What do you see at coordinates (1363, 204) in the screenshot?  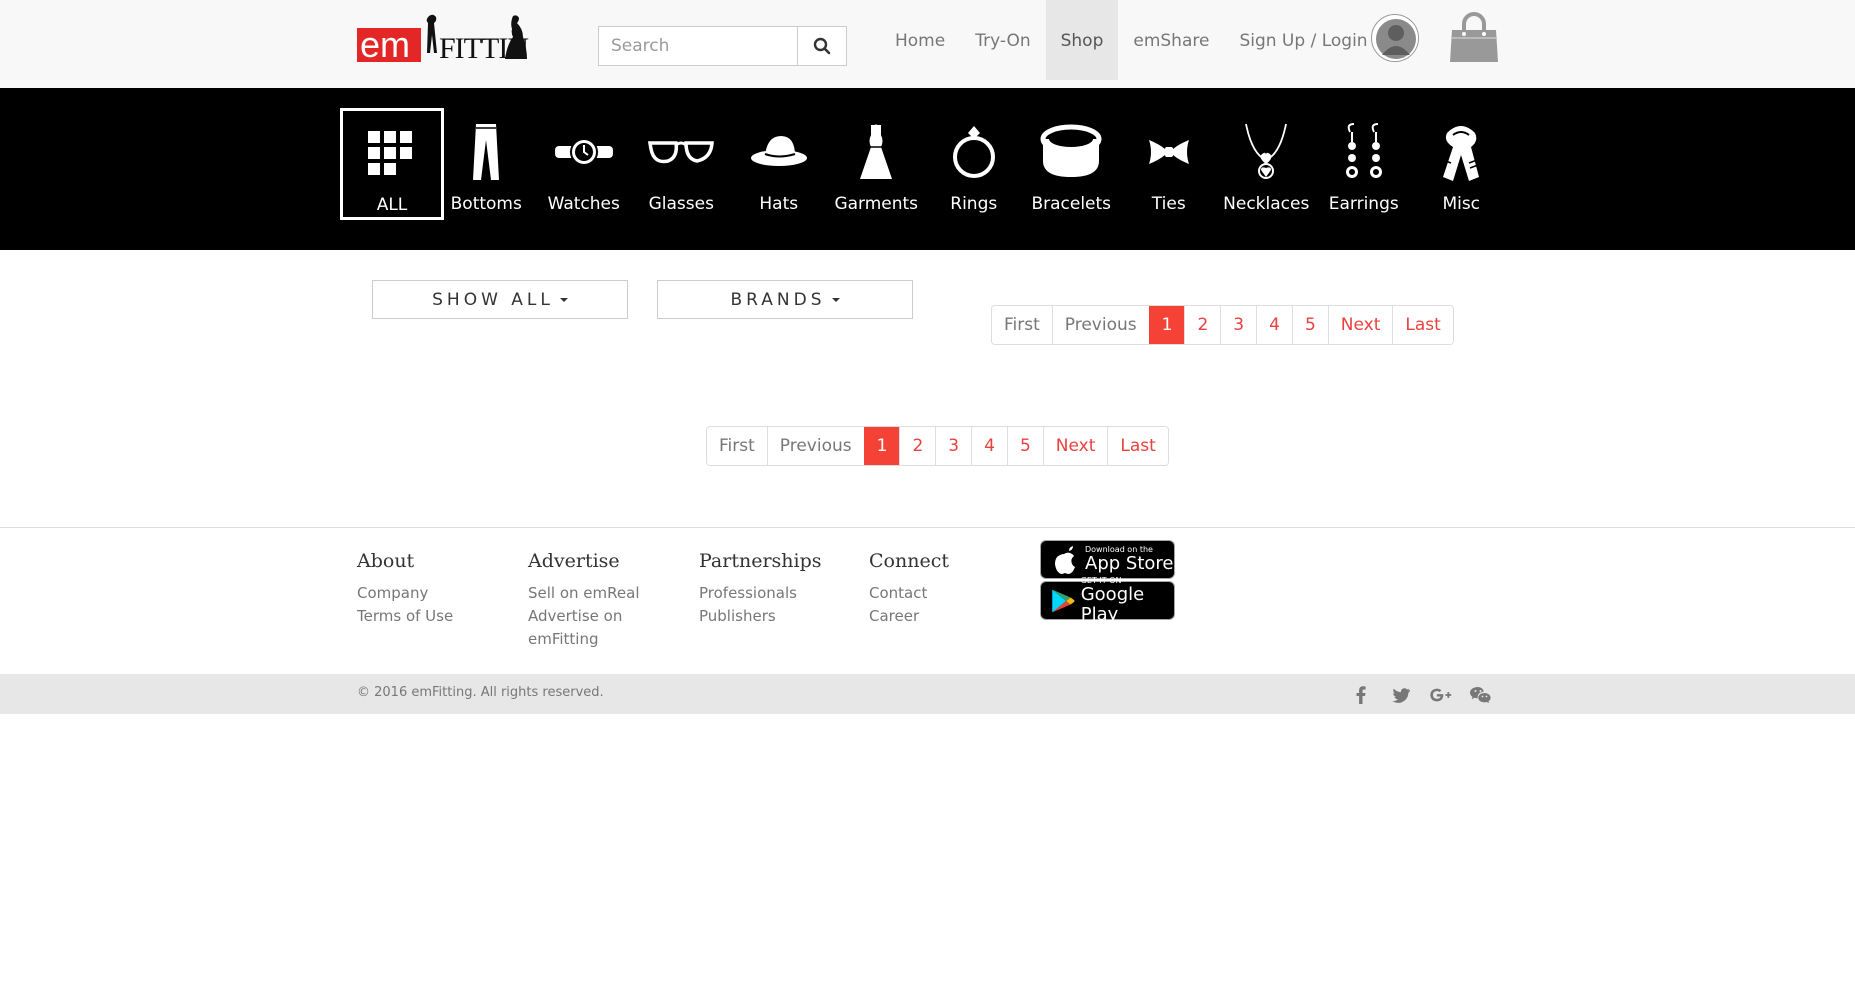 I see `category-label: Earrings` at bounding box center [1363, 204].